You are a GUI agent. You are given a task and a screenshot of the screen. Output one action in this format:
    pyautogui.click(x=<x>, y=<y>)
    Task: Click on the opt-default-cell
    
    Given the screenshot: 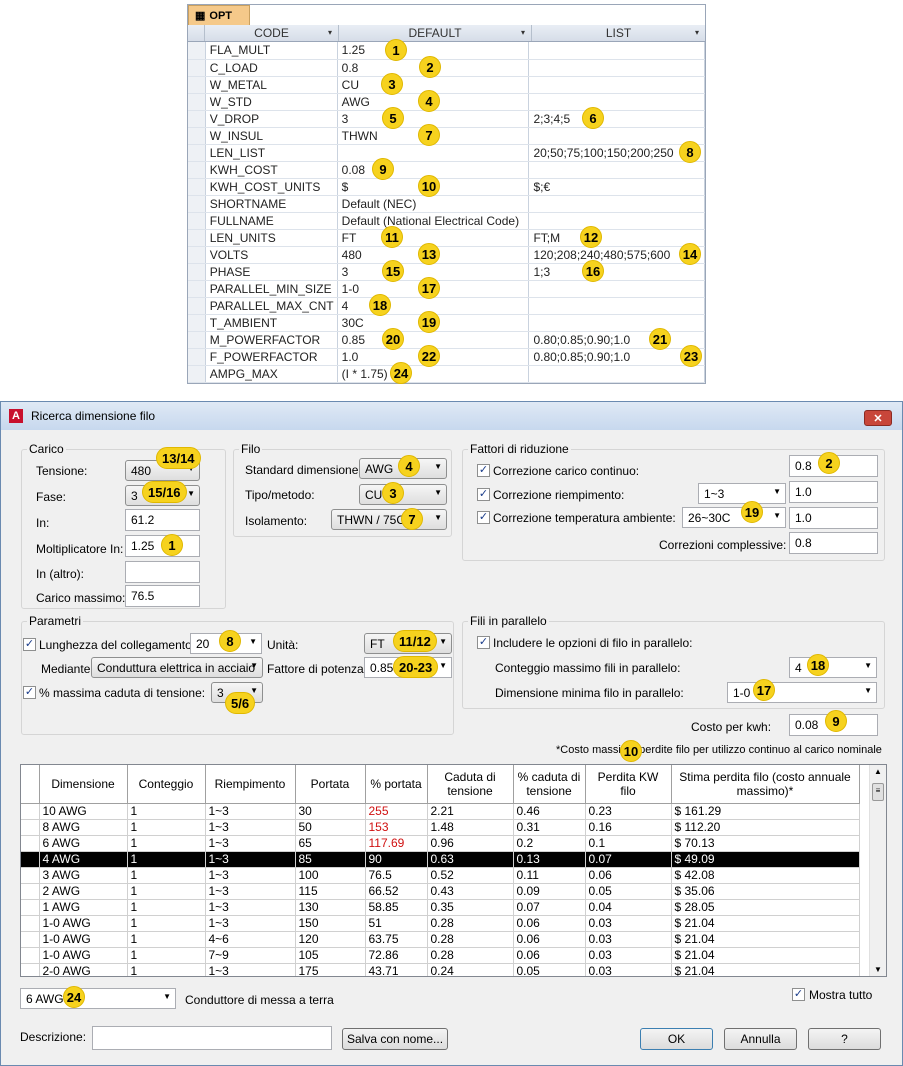 What is the action you would take?
    pyautogui.click(x=433, y=153)
    